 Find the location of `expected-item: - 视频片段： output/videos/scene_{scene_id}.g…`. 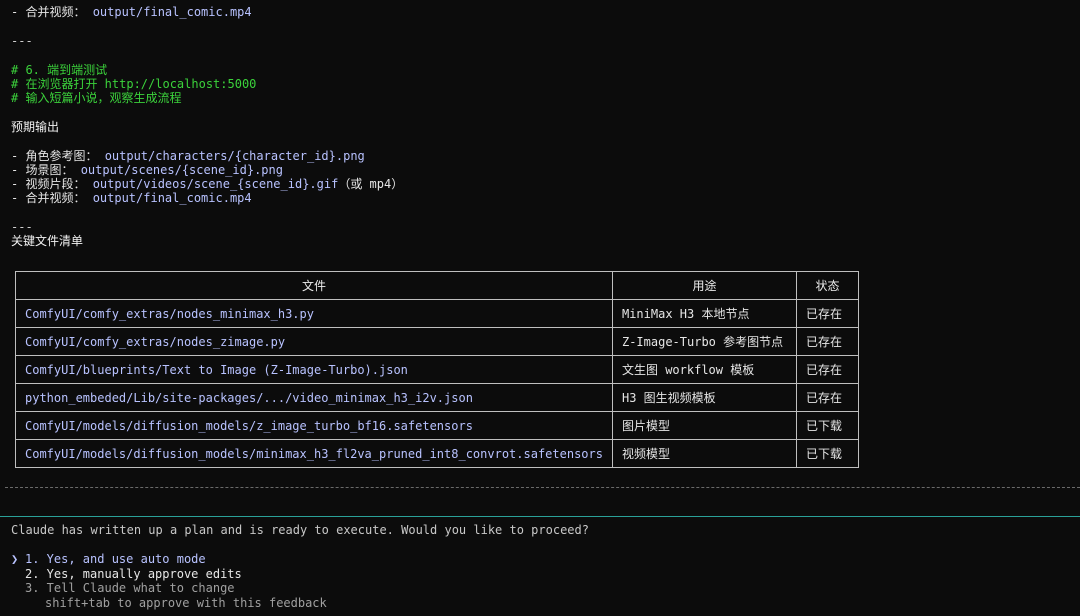

expected-item: - 视频片段： output/videos/scene_{scene_id}.g… is located at coordinates (207, 184).